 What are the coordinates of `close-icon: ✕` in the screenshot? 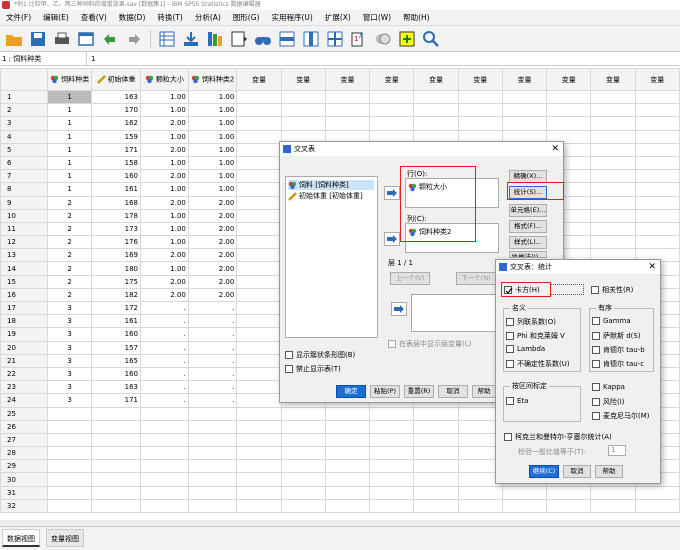 It's located at (652, 267).